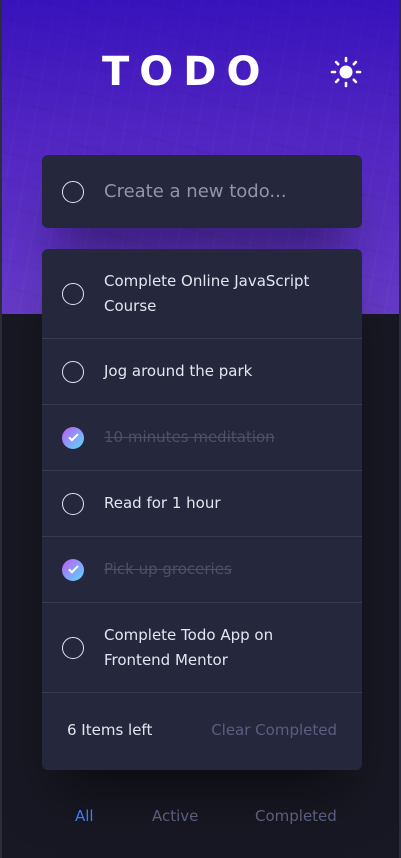  What do you see at coordinates (202, 816) in the screenshot?
I see `filter-bar: All Active Completed` at bounding box center [202, 816].